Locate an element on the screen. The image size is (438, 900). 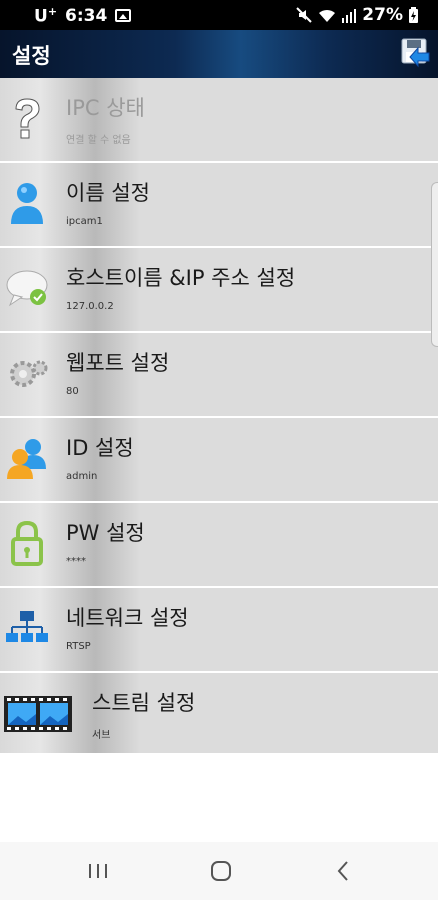
question-icon is located at coordinates (27, 118).